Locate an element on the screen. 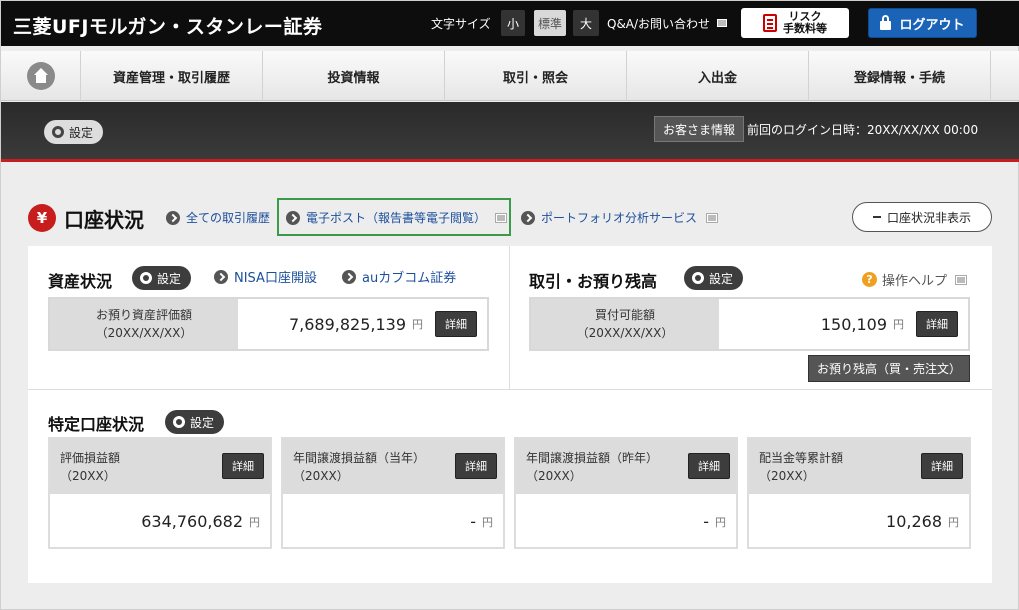 The image size is (1019, 610). nav-item-registration: 登録情報・手続 is located at coordinates (900, 76).